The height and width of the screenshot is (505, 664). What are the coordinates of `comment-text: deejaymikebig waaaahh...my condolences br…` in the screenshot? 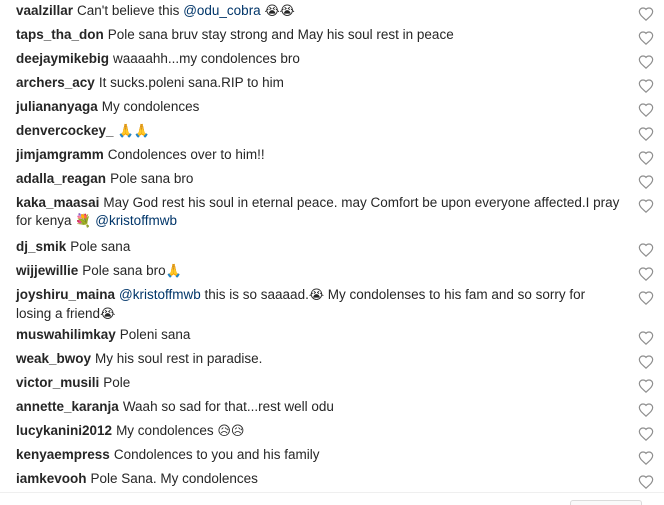 It's located at (320, 59).